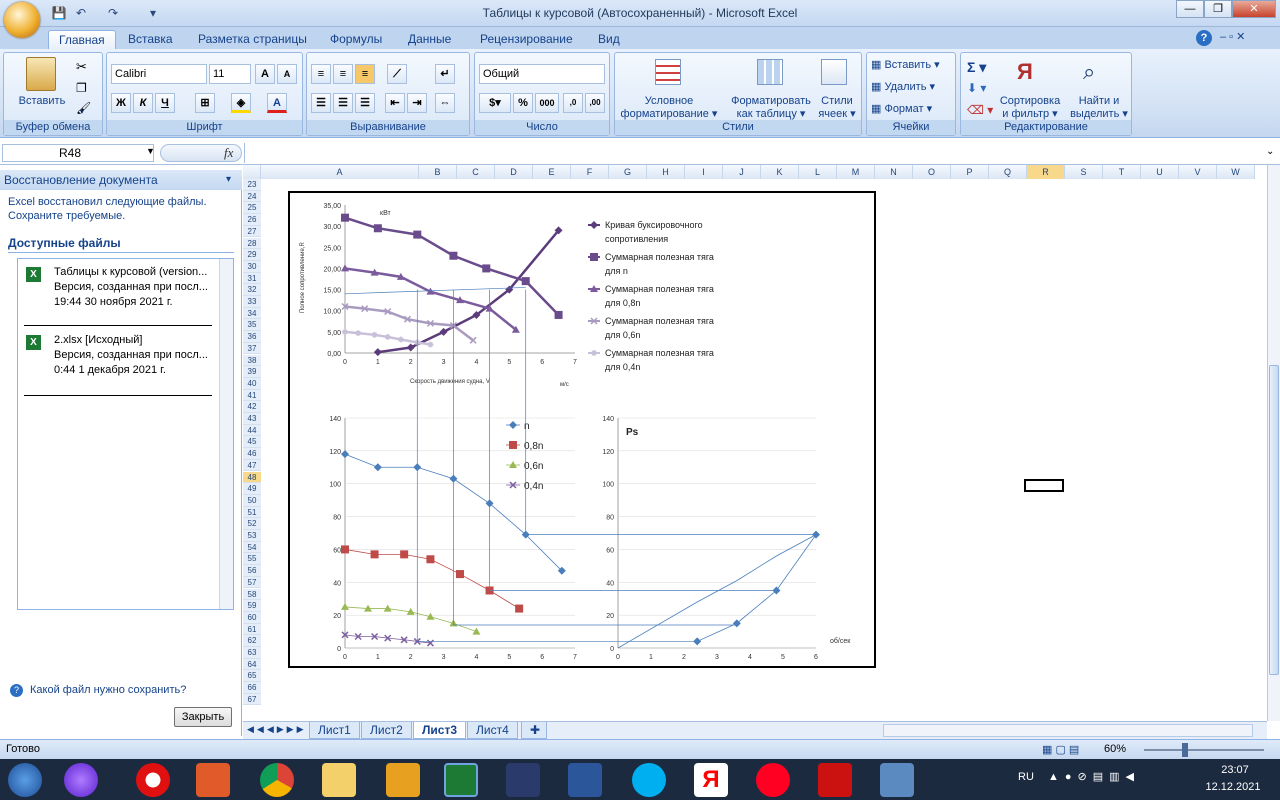  I want to click on align-top-icon: ≡, so click(321, 74).